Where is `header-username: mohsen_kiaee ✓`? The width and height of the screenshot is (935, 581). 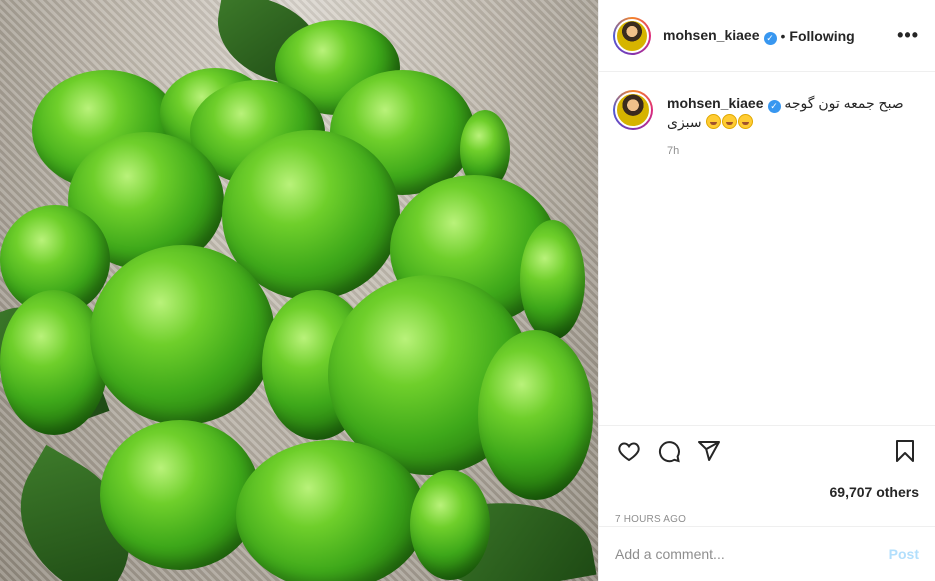
header-username: mohsen_kiaee ✓ is located at coordinates (720, 36).